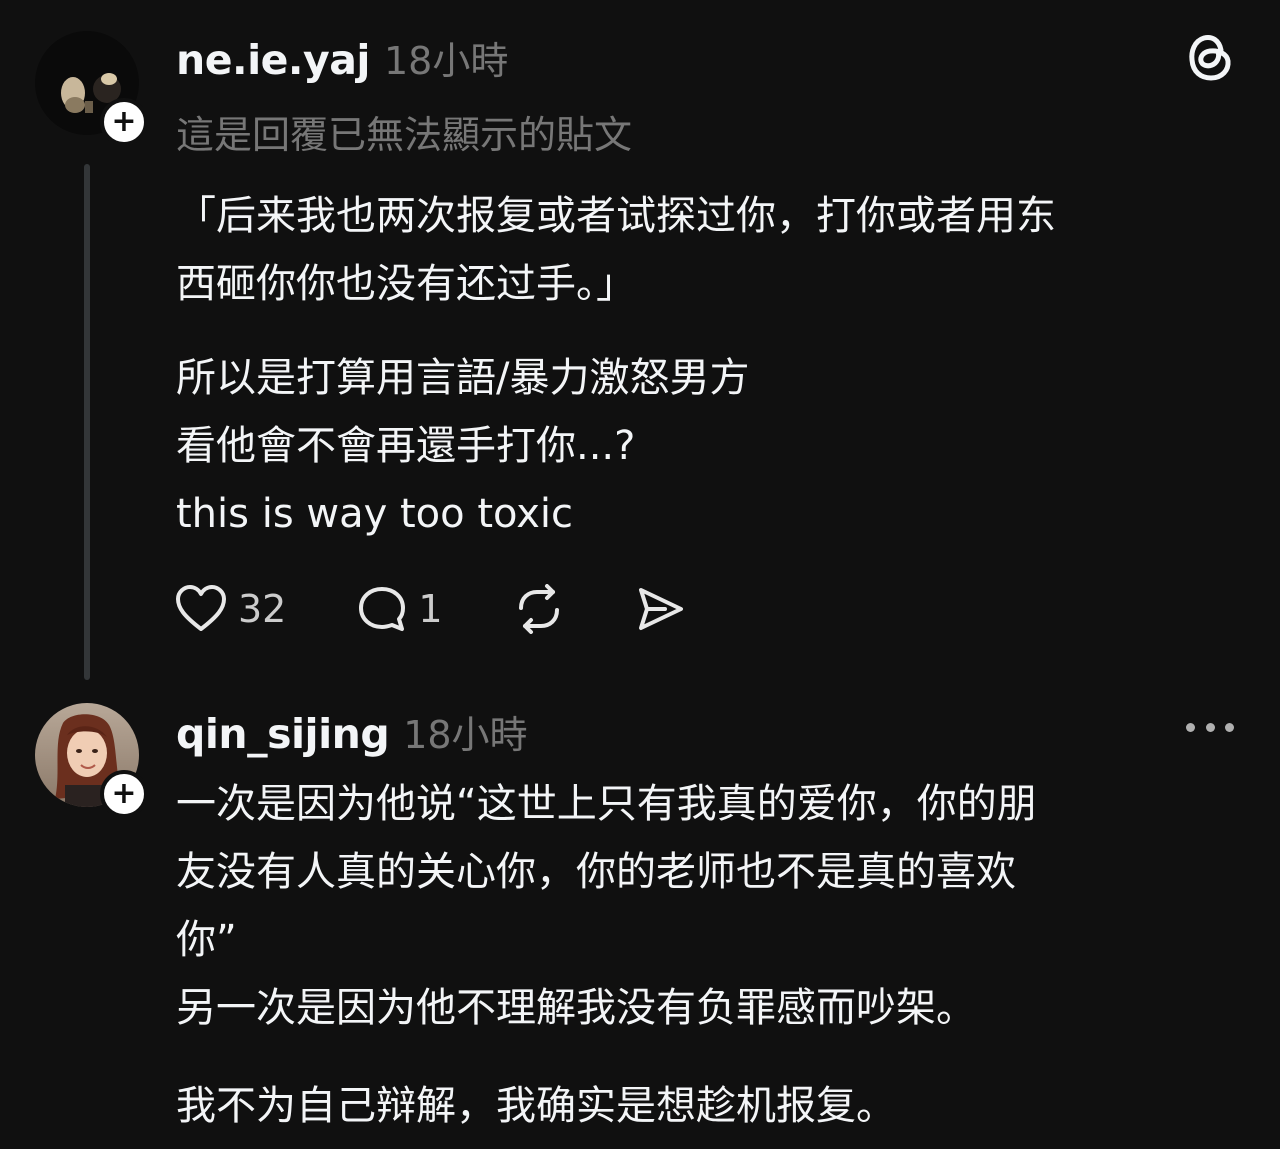 The image size is (1280, 1149). Describe the element at coordinates (87, 422) in the screenshot. I see `thread-connector-line` at that location.